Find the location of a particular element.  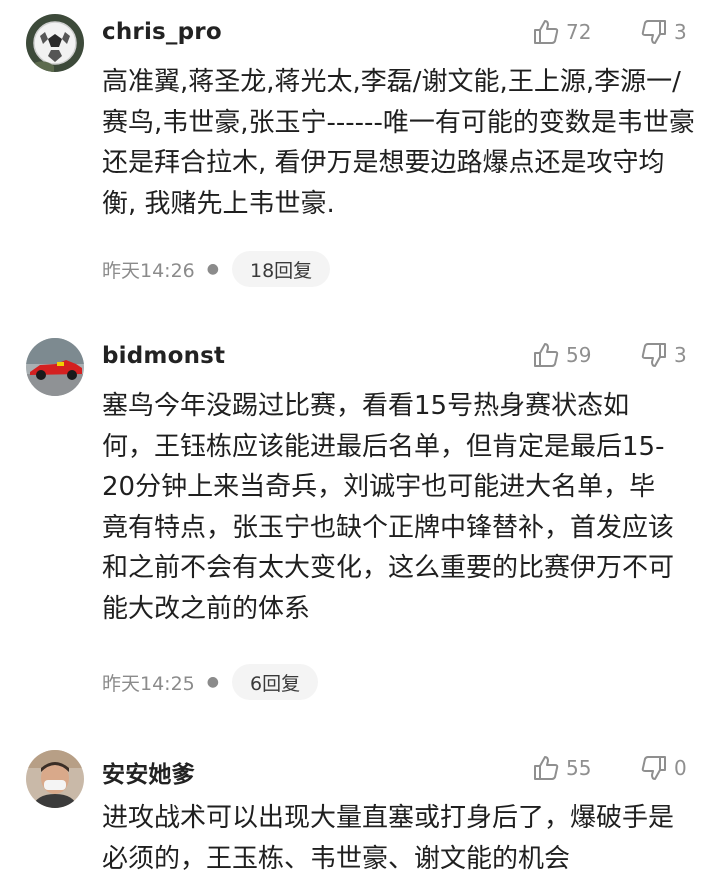

comment-time: 昨天14:25 is located at coordinates (148, 683).